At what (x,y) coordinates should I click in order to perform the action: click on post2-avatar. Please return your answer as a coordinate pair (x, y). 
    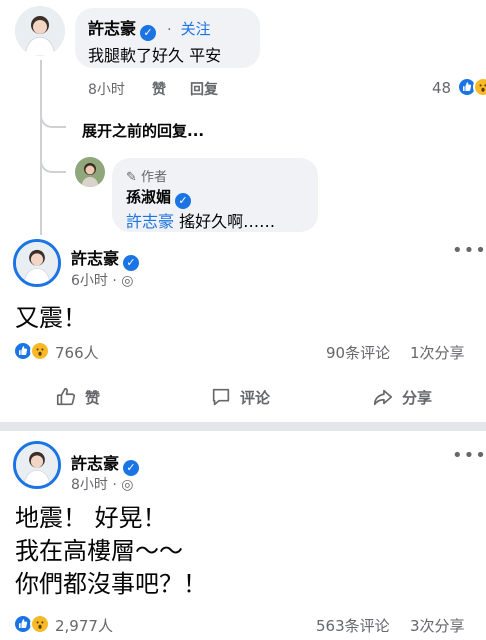
    Looking at the image, I should click on (37, 465).